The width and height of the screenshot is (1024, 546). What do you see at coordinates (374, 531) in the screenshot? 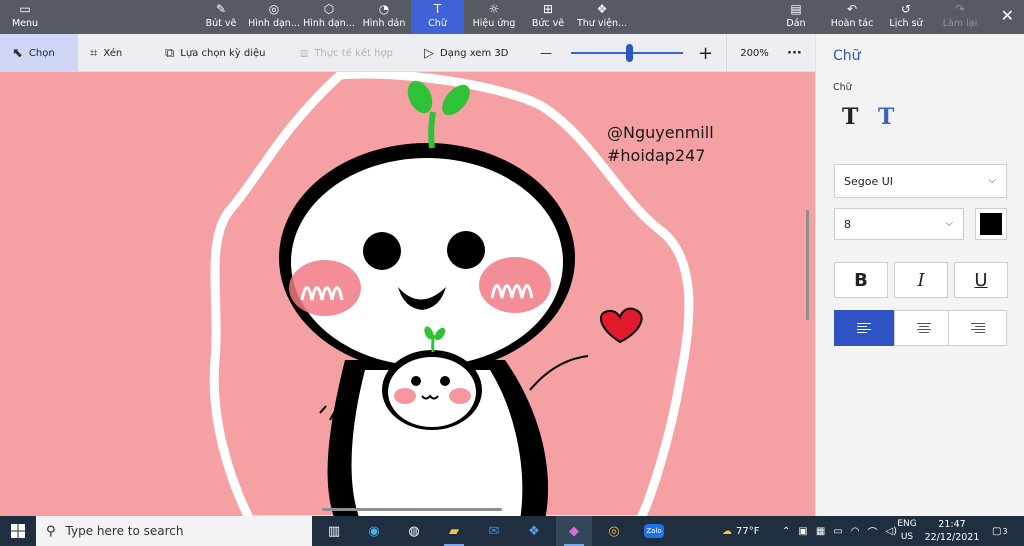
I see `edge-icon: ◉` at bounding box center [374, 531].